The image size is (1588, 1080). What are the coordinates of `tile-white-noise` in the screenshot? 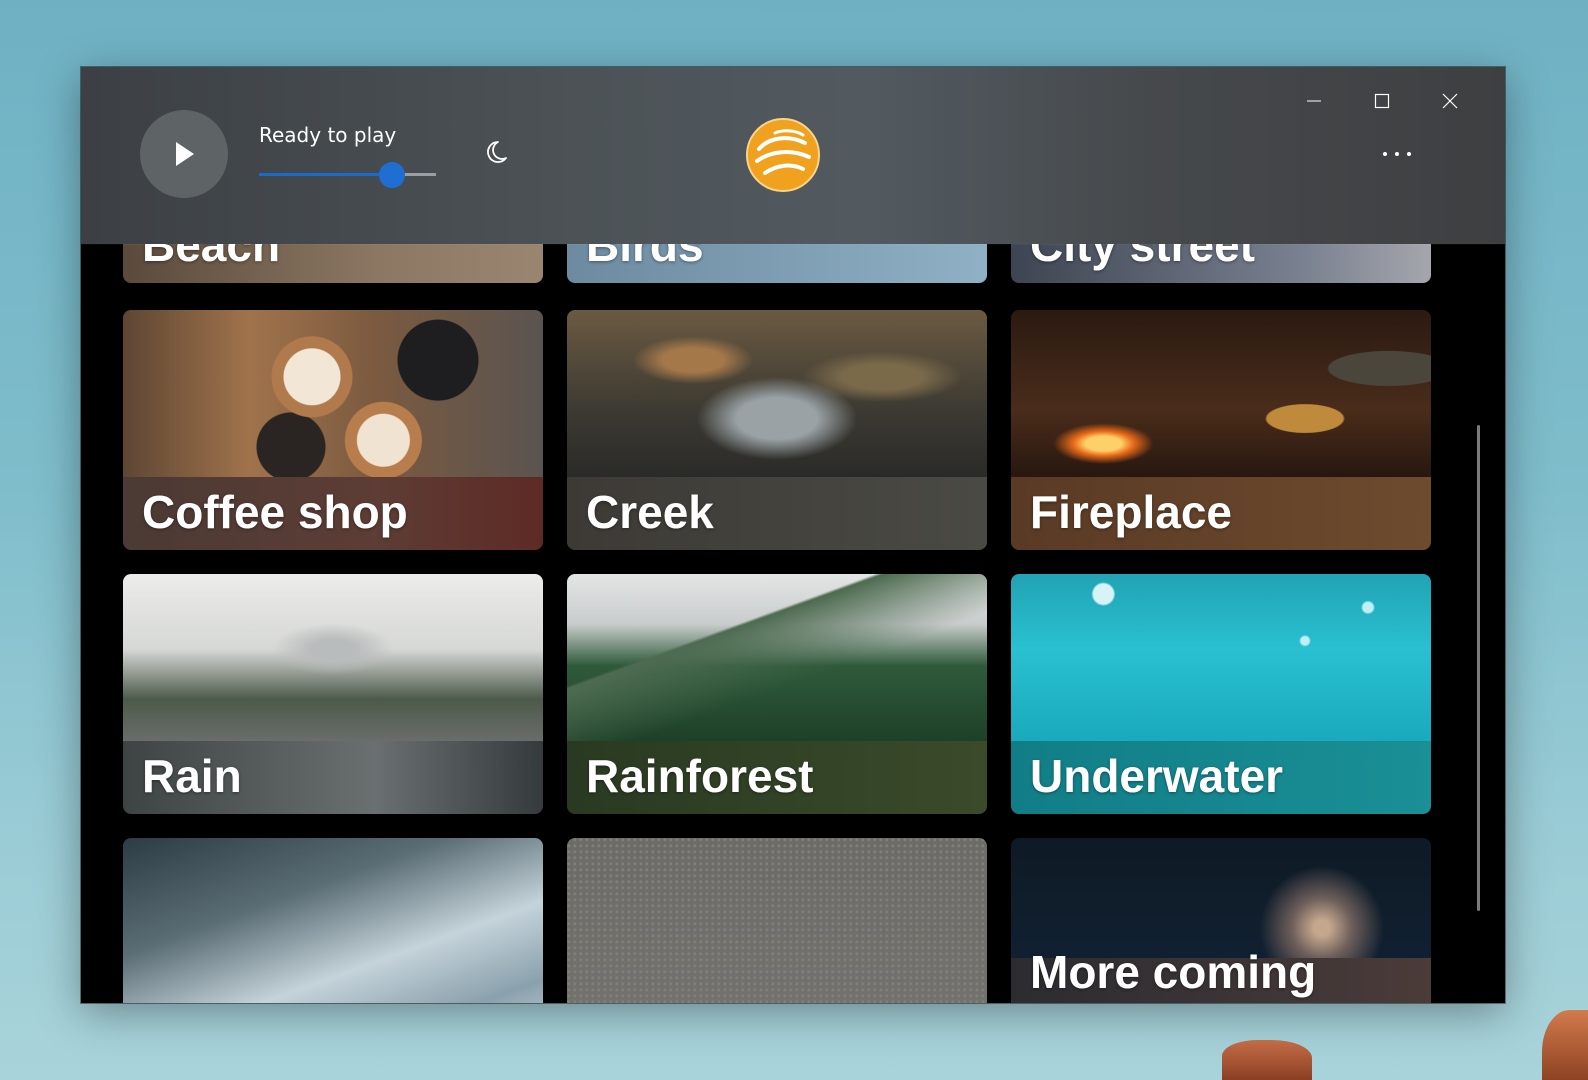 It's located at (777, 920).